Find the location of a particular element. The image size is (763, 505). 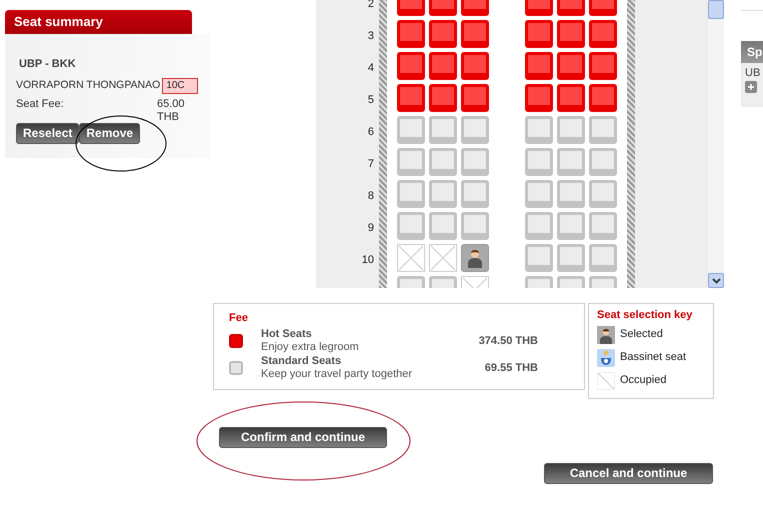

seat-price: 374.50 THB is located at coordinates (508, 341).